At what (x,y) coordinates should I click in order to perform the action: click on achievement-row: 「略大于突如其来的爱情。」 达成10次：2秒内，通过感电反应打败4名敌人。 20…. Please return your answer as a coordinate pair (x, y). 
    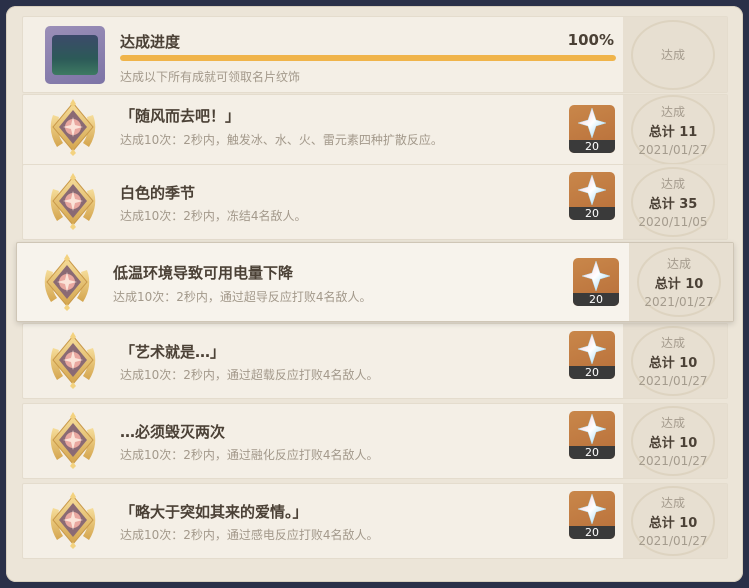
    Looking at the image, I should click on (375, 521).